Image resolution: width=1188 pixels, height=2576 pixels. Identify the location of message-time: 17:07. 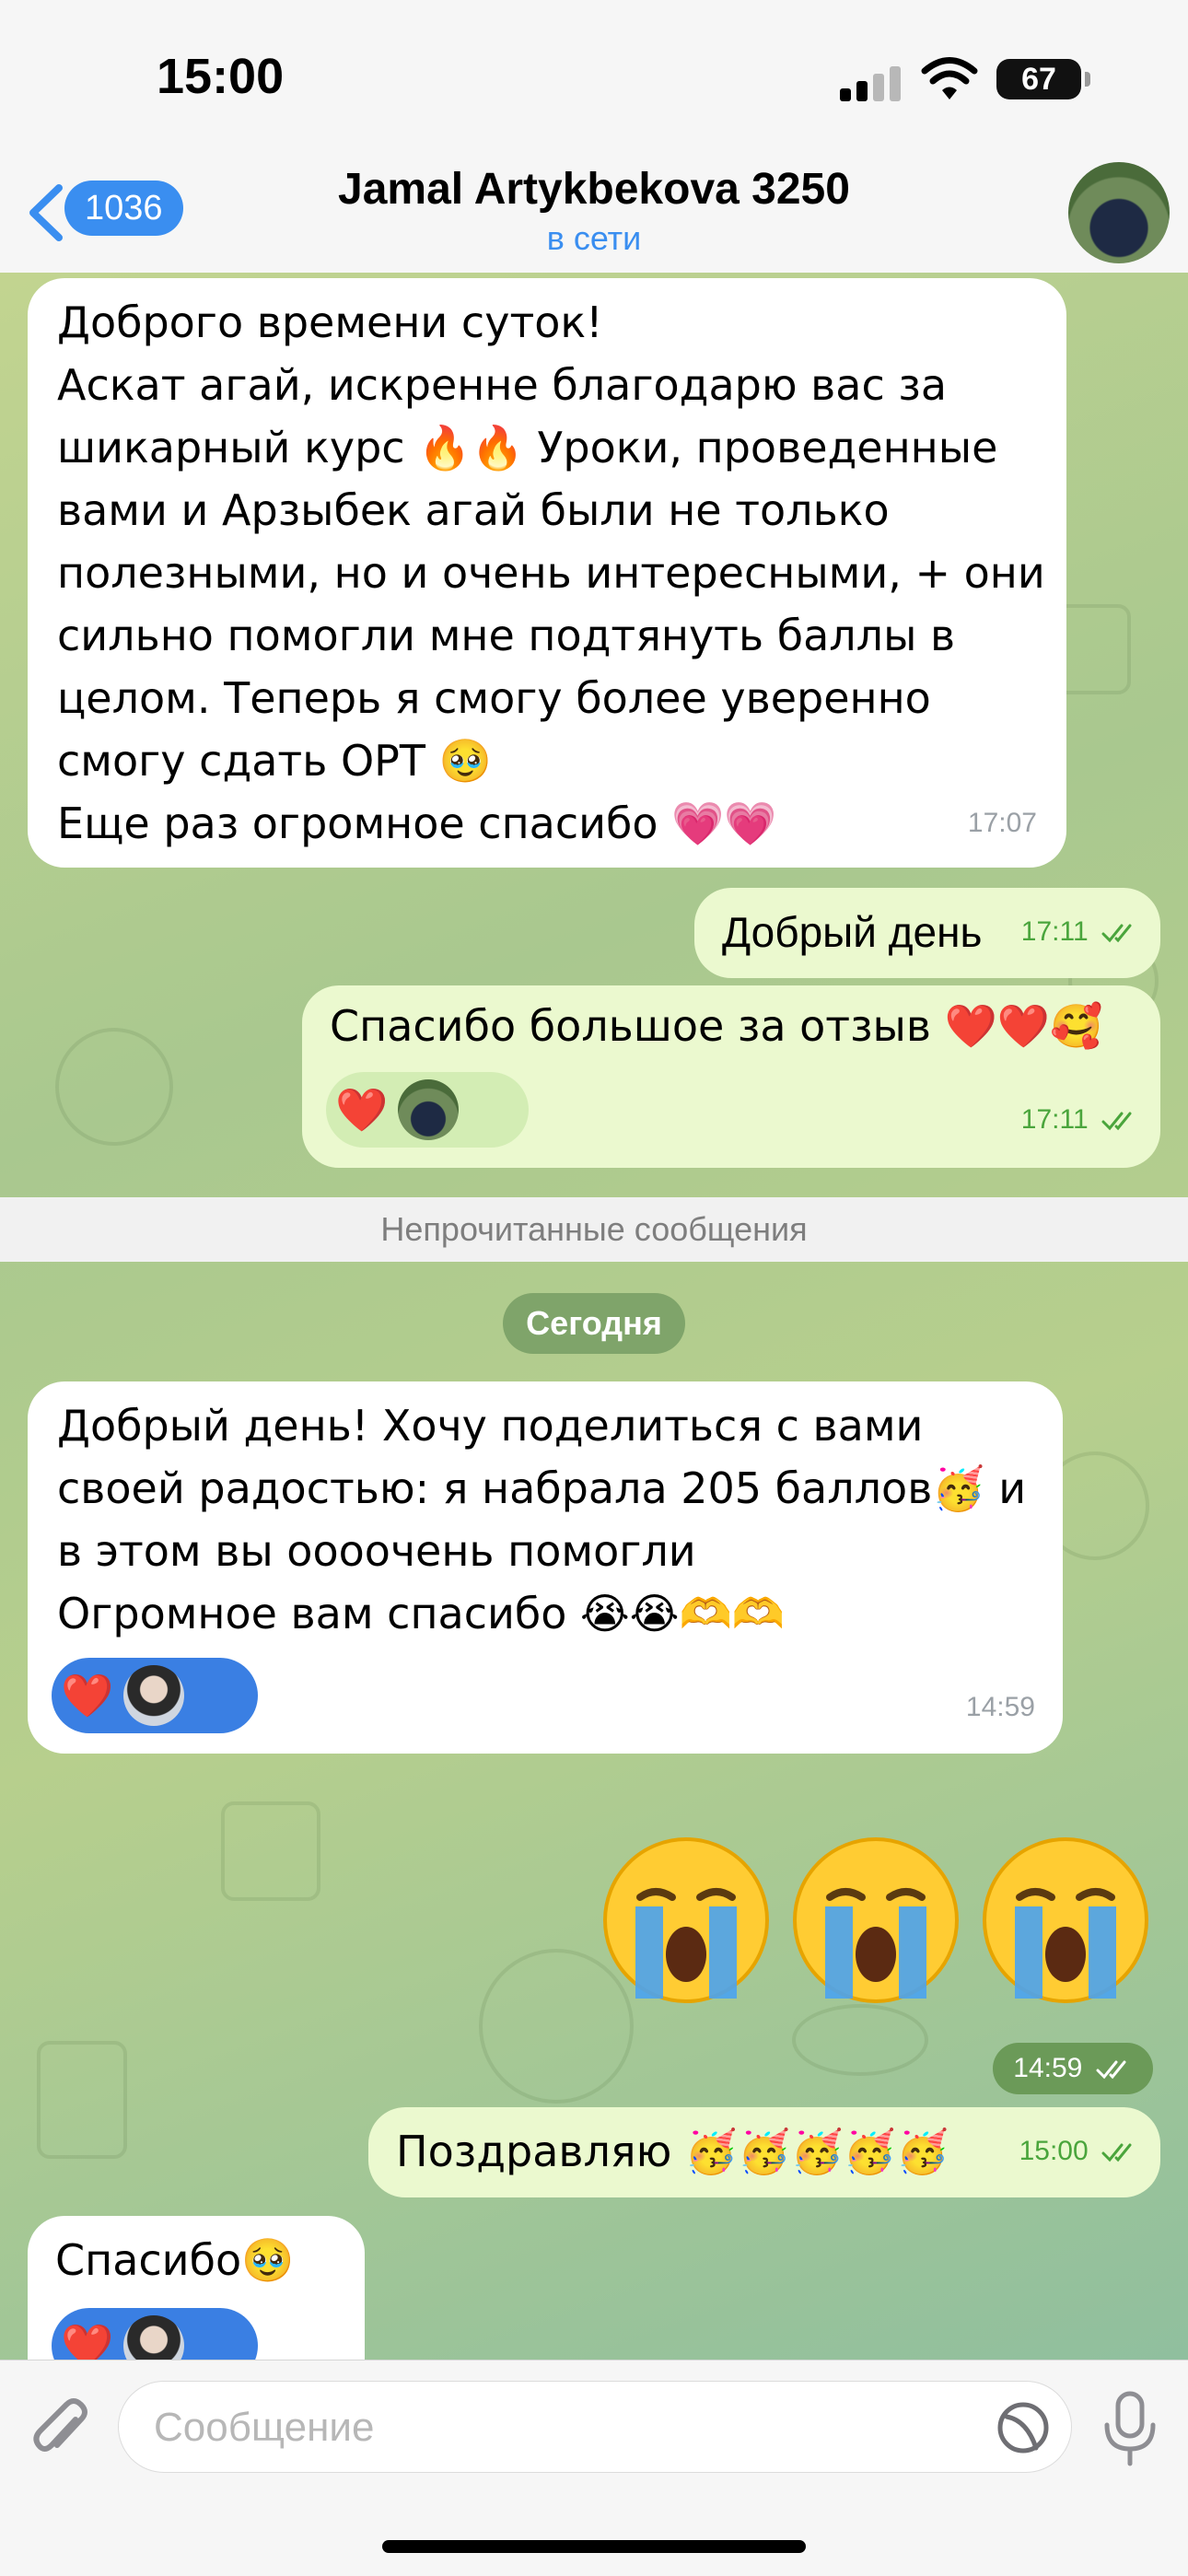
(1002, 823).